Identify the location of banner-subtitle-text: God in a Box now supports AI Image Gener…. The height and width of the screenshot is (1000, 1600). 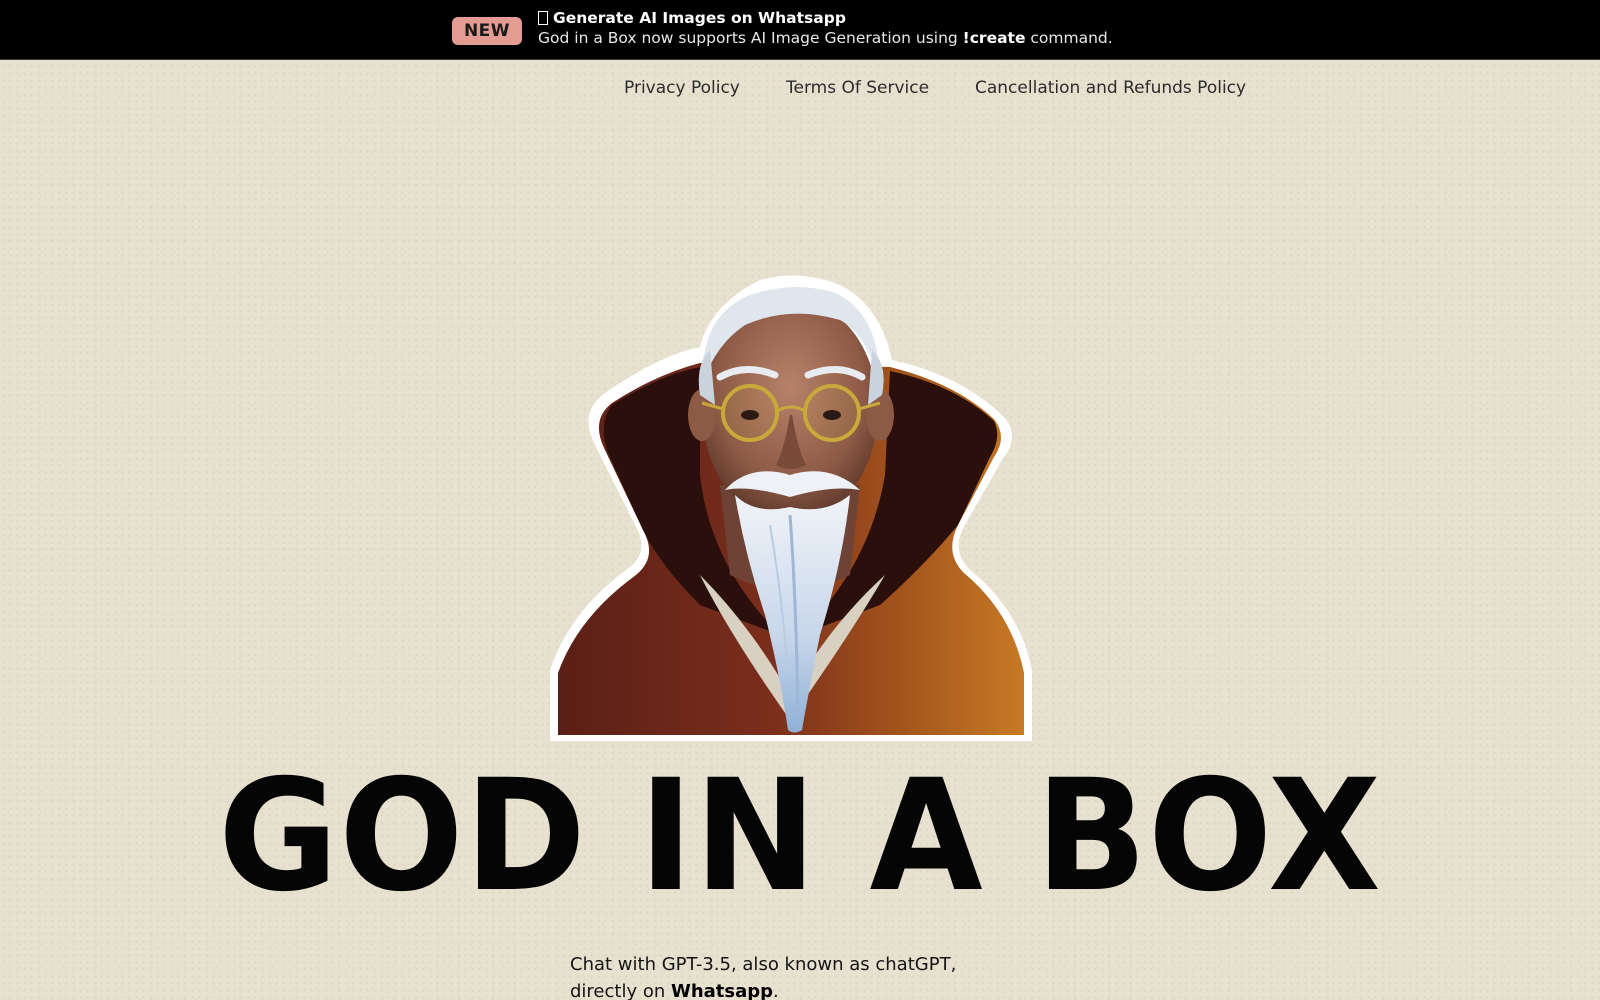
(750, 38).